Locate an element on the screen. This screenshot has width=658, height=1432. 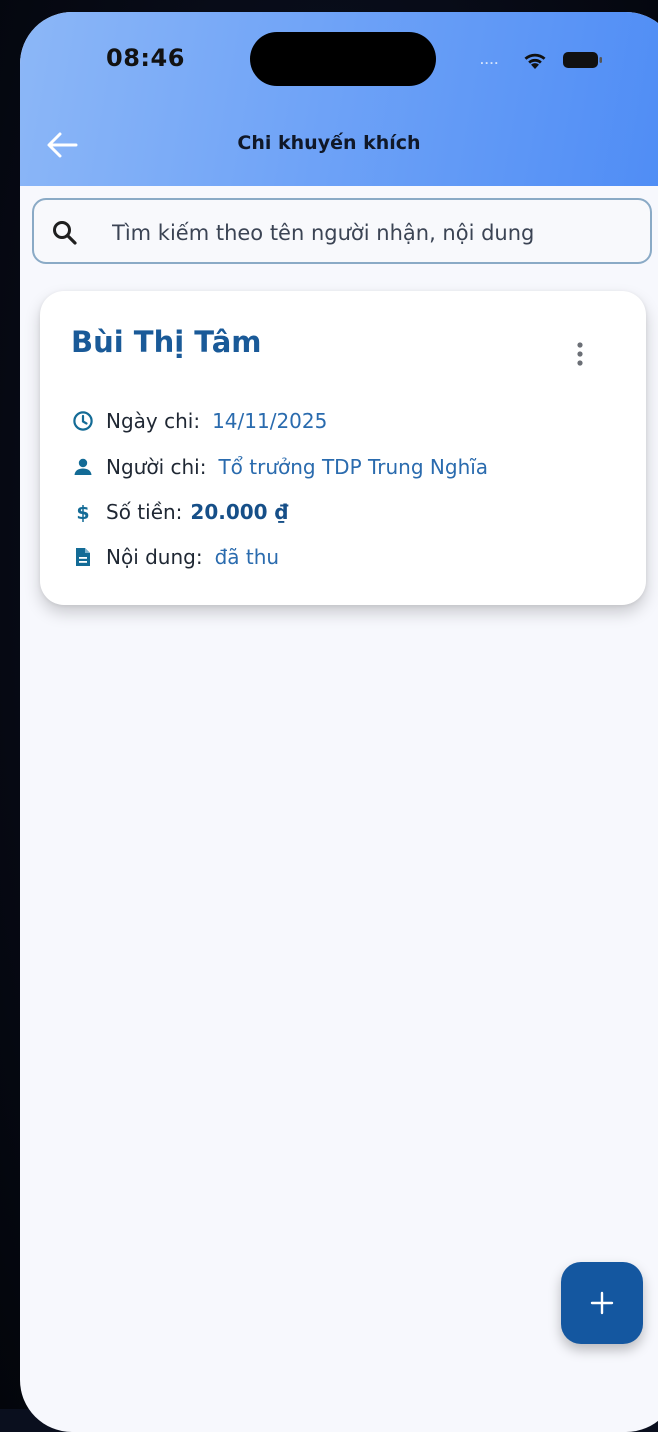
dollar-icon: $ is located at coordinates (82, 512).